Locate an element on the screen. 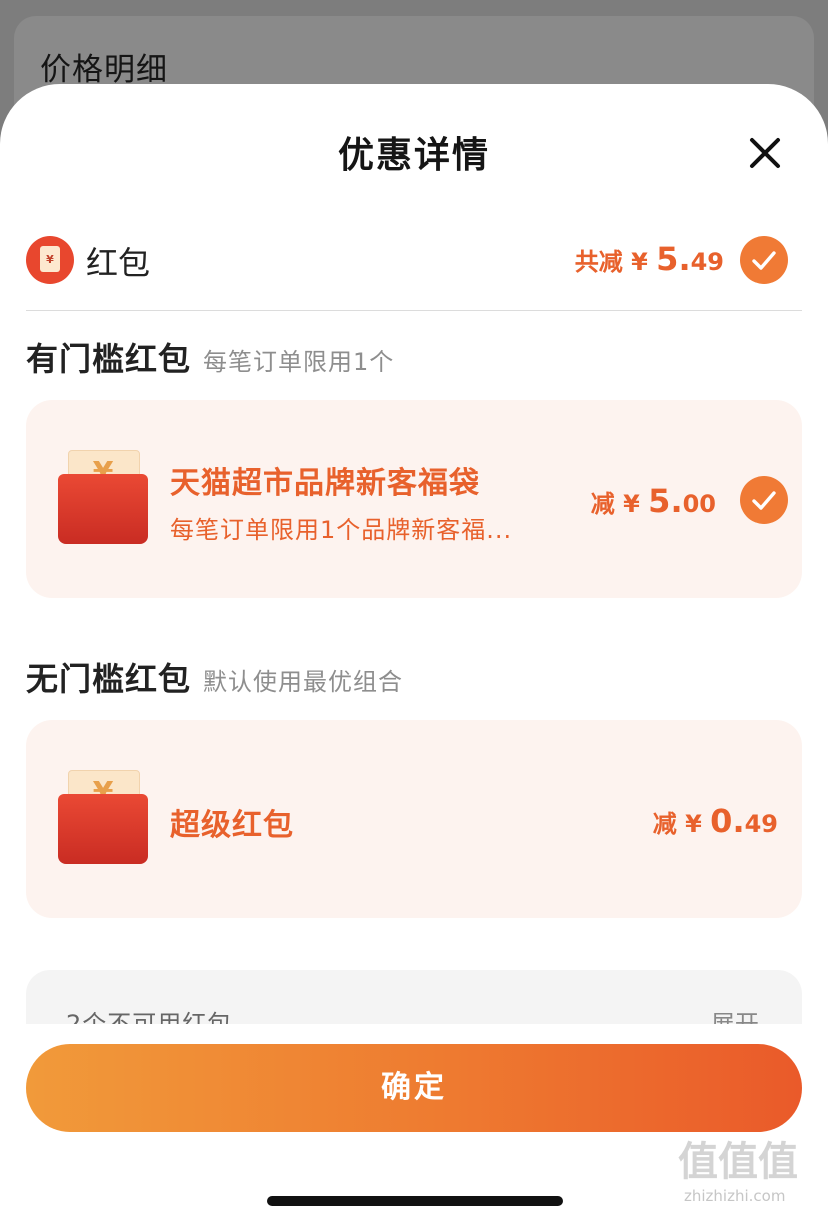  coupon-amount: 减 ¥ 0.49 is located at coordinates (715, 821).